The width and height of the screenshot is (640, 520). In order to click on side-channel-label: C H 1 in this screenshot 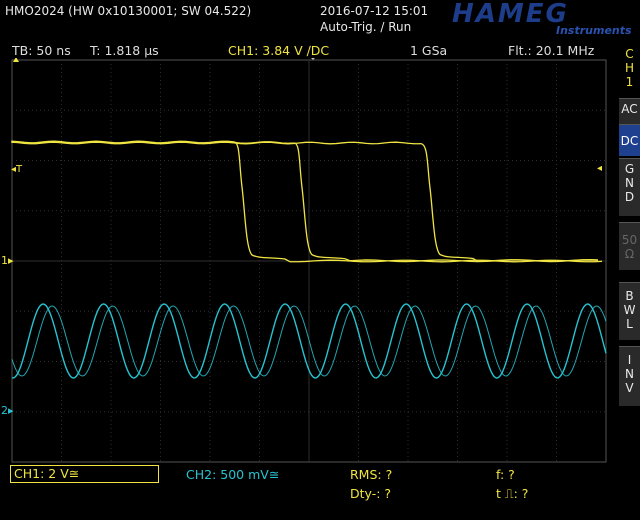, I will do `click(629, 69)`.